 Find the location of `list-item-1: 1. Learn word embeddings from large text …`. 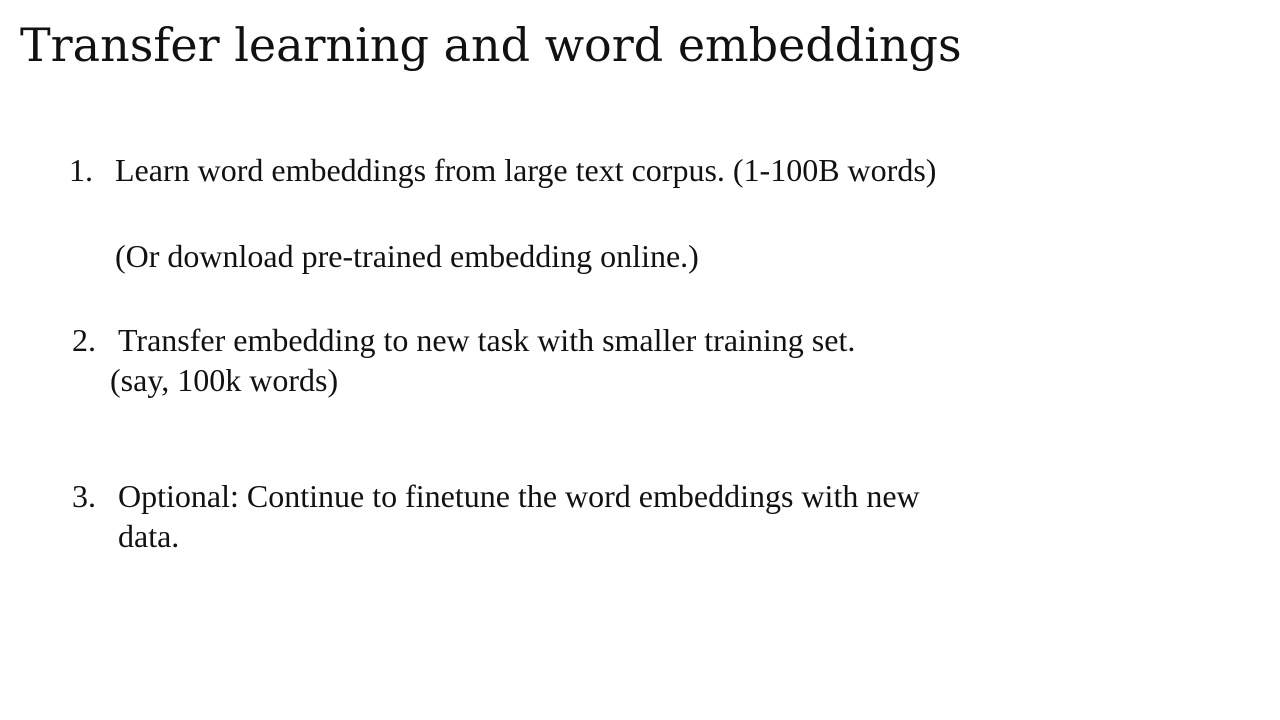

list-item-1: 1. Learn word embeddings from large text … is located at coordinates (502, 170).